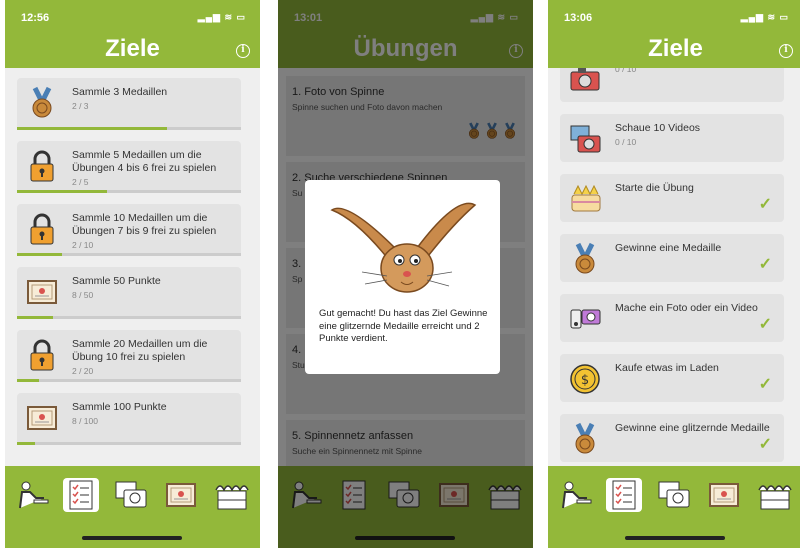  Describe the element at coordinates (672, 85) in the screenshot. I see `goal-card: 0 / 10` at that location.